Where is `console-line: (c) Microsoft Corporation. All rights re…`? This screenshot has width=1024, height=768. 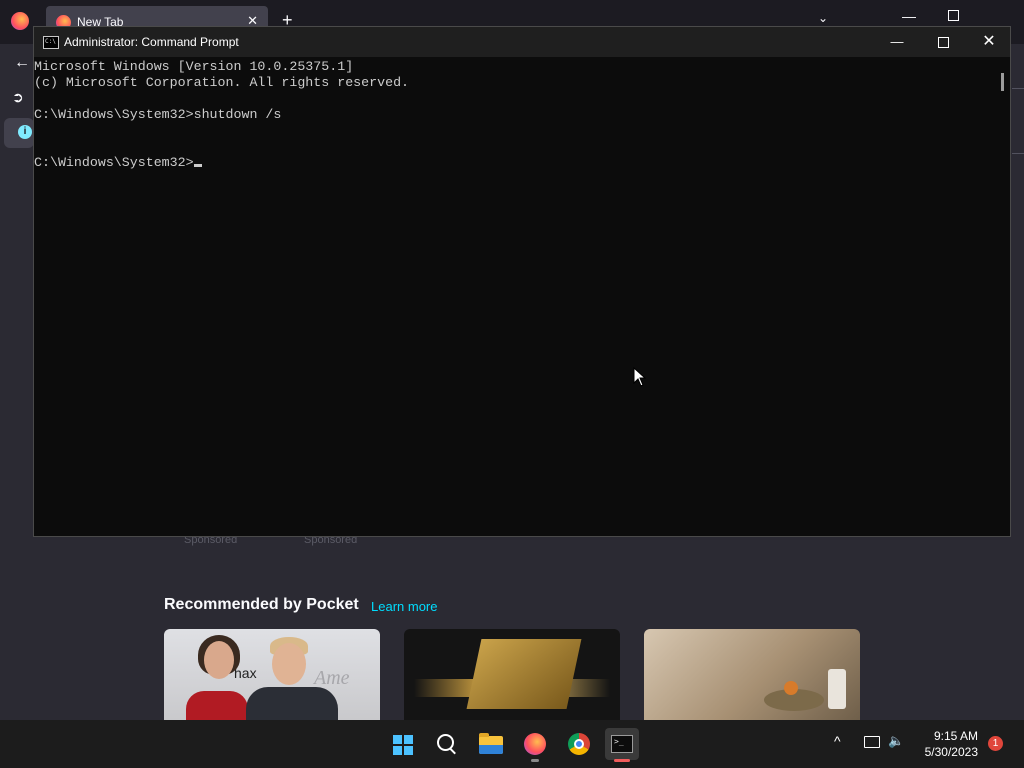 console-line: (c) Microsoft Corporation. All rights re… is located at coordinates (222, 82).